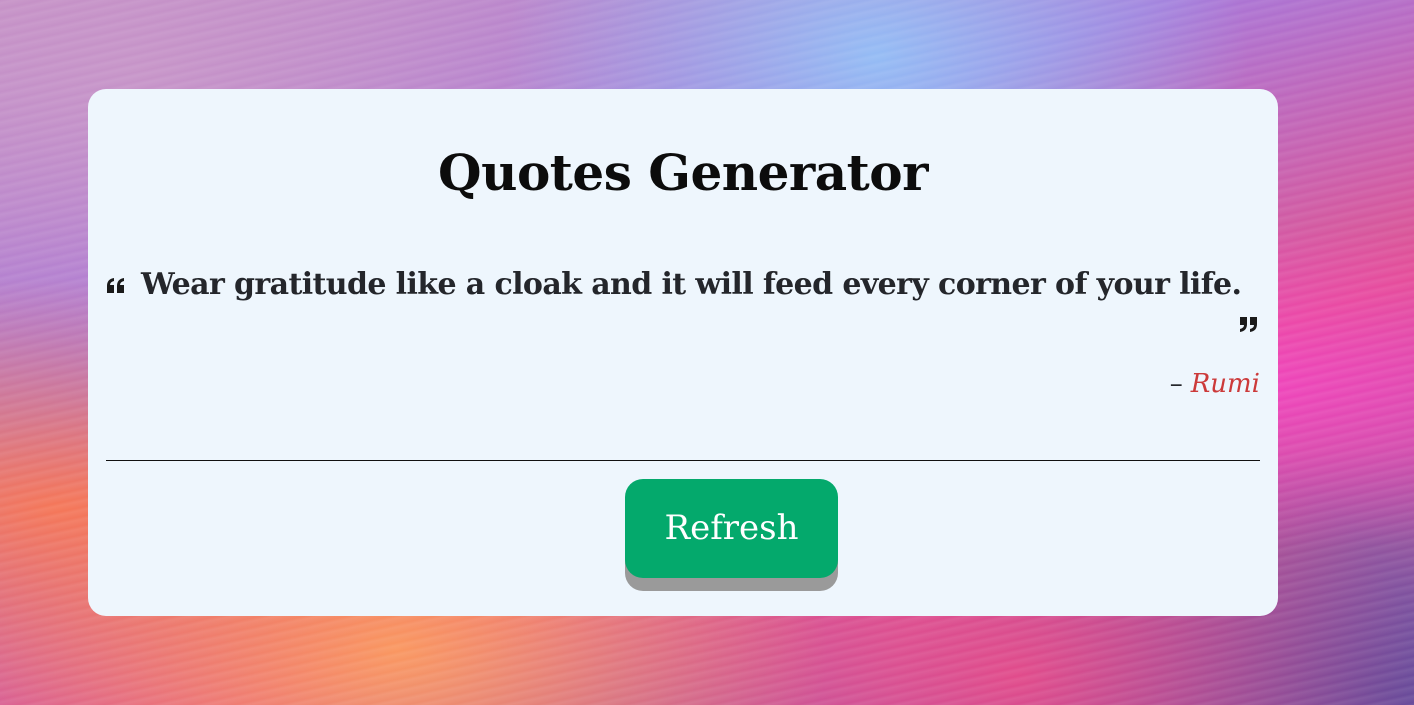  What do you see at coordinates (683, 172) in the screenshot?
I see `page-title: Quotes Generator` at bounding box center [683, 172].